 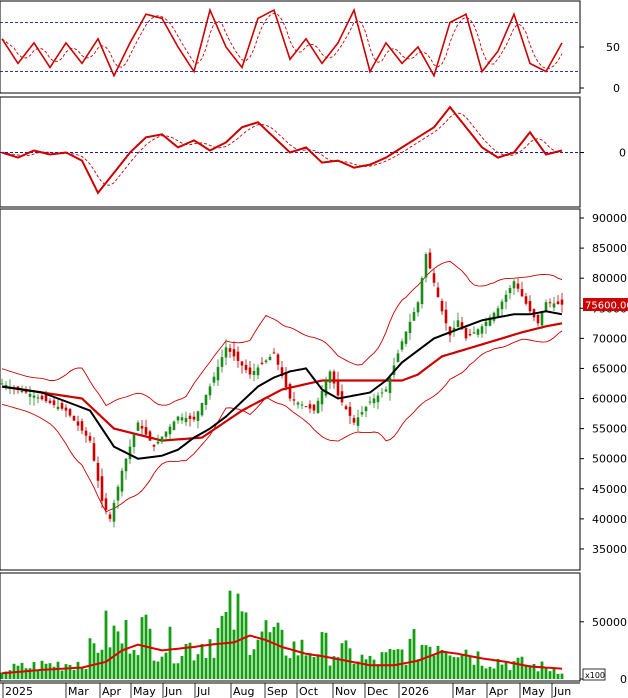 What do you see at coordinates (19, 691) in the screenshot?
I see `x-month-label: 2025` at bounding box center [19, 691].